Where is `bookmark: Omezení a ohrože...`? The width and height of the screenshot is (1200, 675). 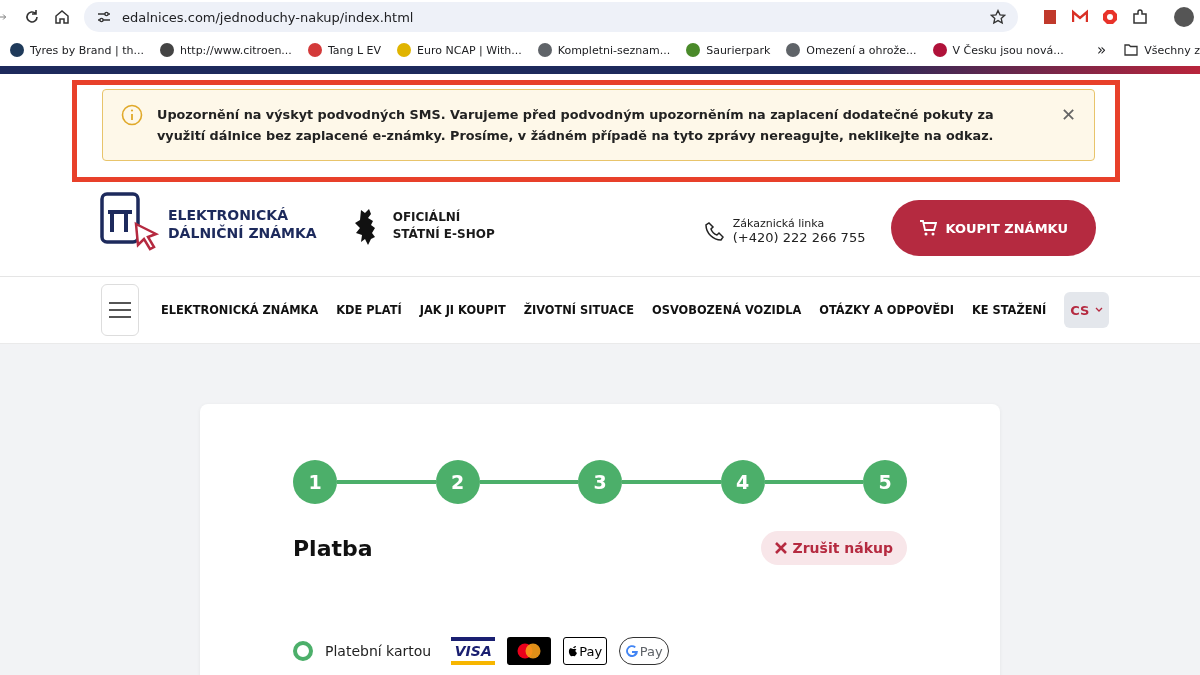 bookmark: Omezení a ohrože... is located at coordinates (851, 50).